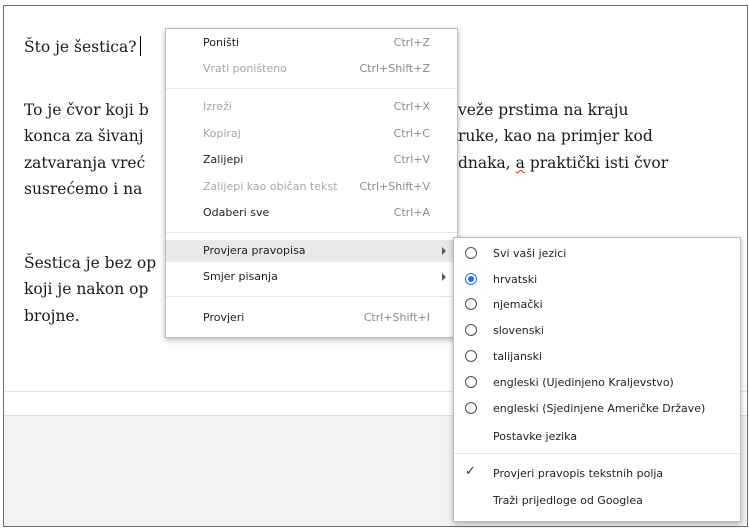 The height and width of the screenshot is (528, 749). I want to click on check-icon: ✓, so click(470, 471).